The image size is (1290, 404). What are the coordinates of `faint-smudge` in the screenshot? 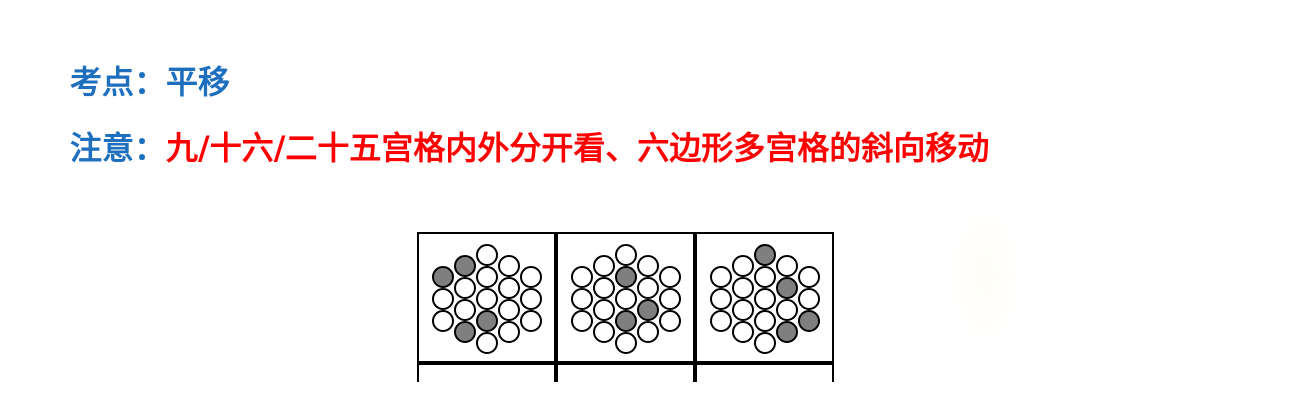 It's located at (985, 275).